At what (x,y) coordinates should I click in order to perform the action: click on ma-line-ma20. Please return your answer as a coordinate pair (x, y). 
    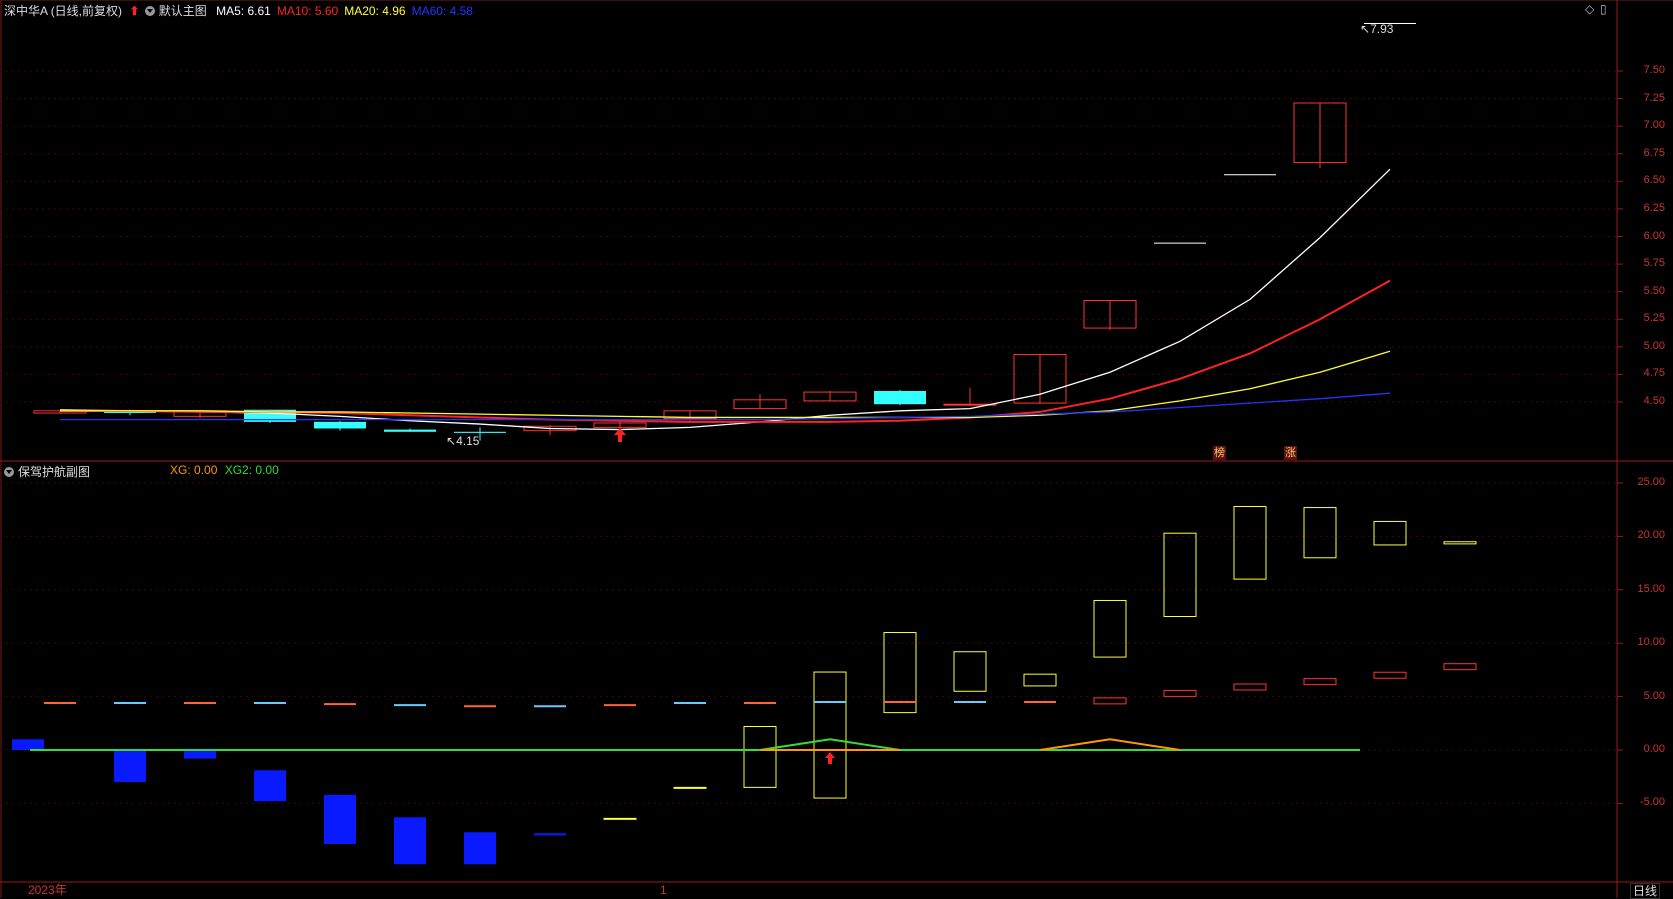
    Looking at the image, I should click on (725, 384).